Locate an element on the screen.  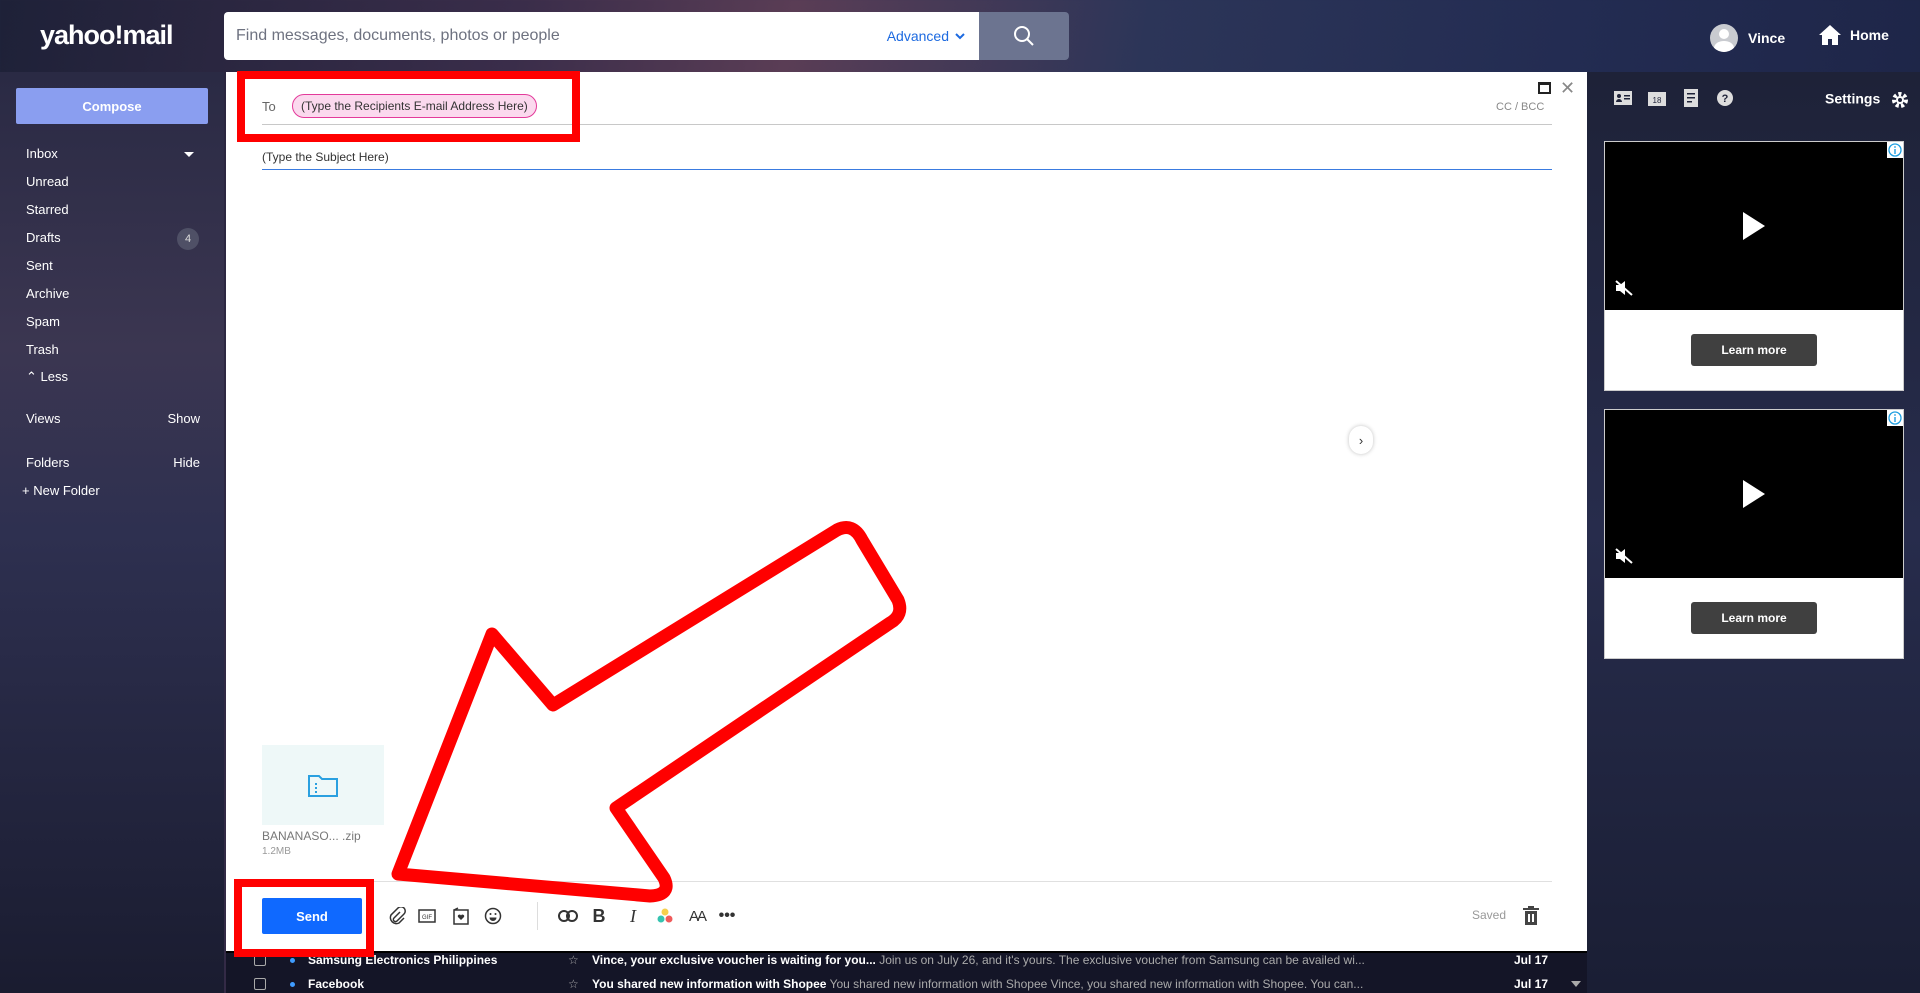
settings-button: Settings is located at coordinates (1867, 100).